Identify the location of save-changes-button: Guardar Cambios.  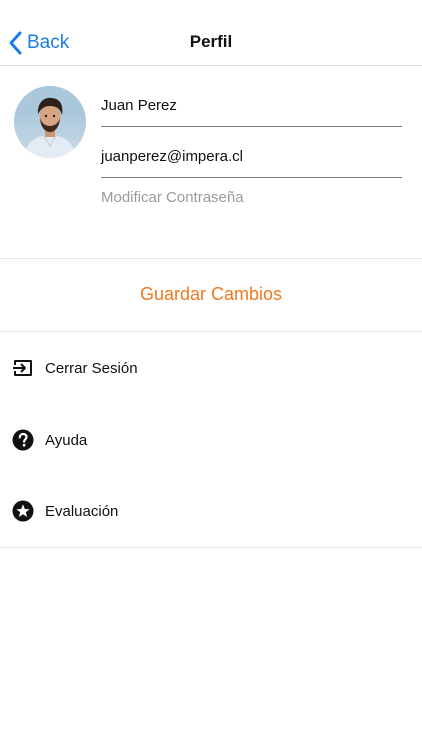
(211, 294).